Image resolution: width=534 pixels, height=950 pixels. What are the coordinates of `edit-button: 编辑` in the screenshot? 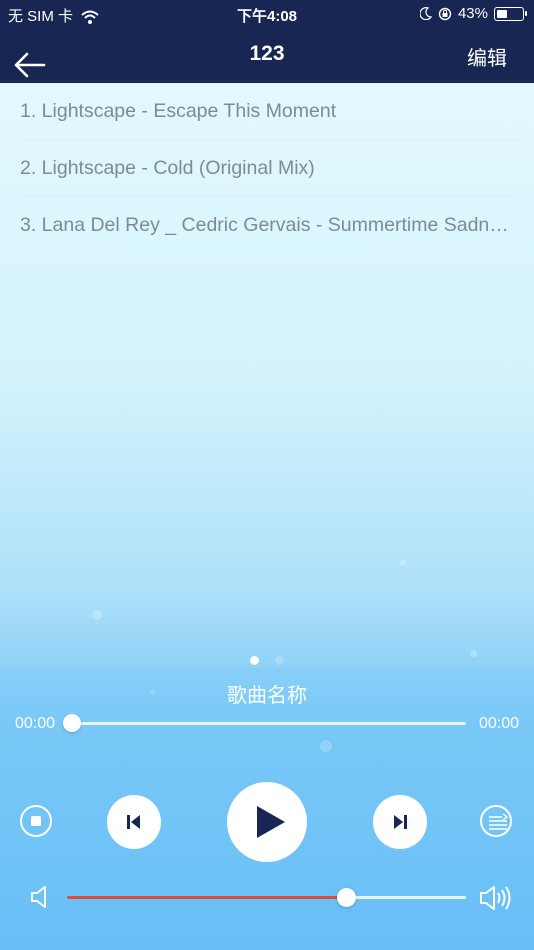 It's located at (487, 56).